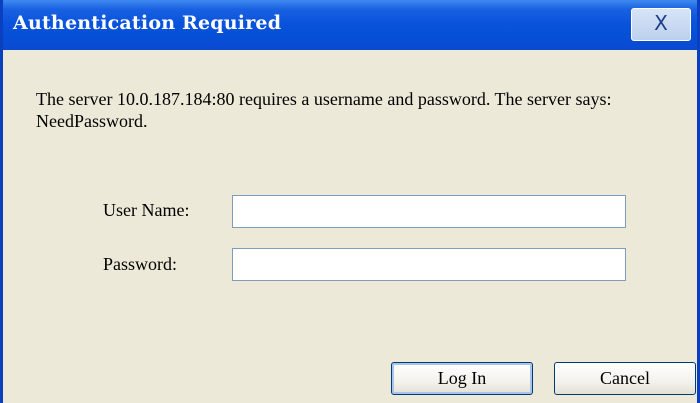 The image size is (700, 403). Describe the element at coordinates (350, 25) in the screenshot. I see `title-bar: Authentication Required X` at that location.